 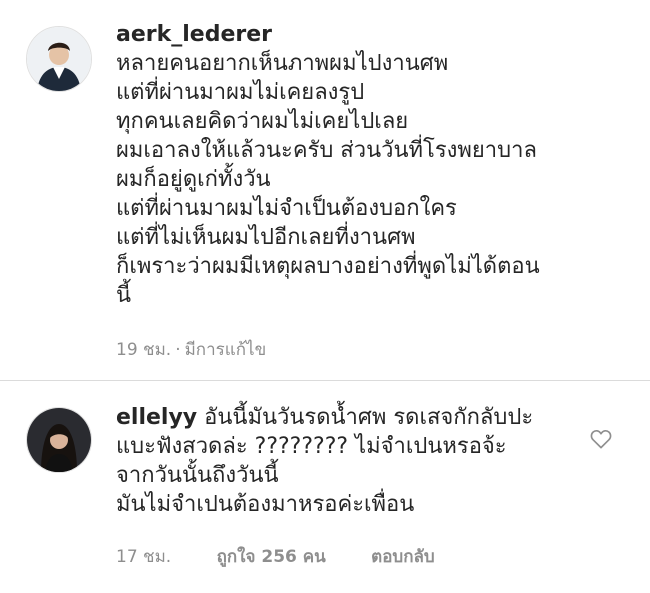 What do you see at coordinates (265, 504) in the screenshot?
I see `comment-line: มันไม่จำเปนต้องมาหรอค่ะเพื่อน` at bounding box center [265, 504].